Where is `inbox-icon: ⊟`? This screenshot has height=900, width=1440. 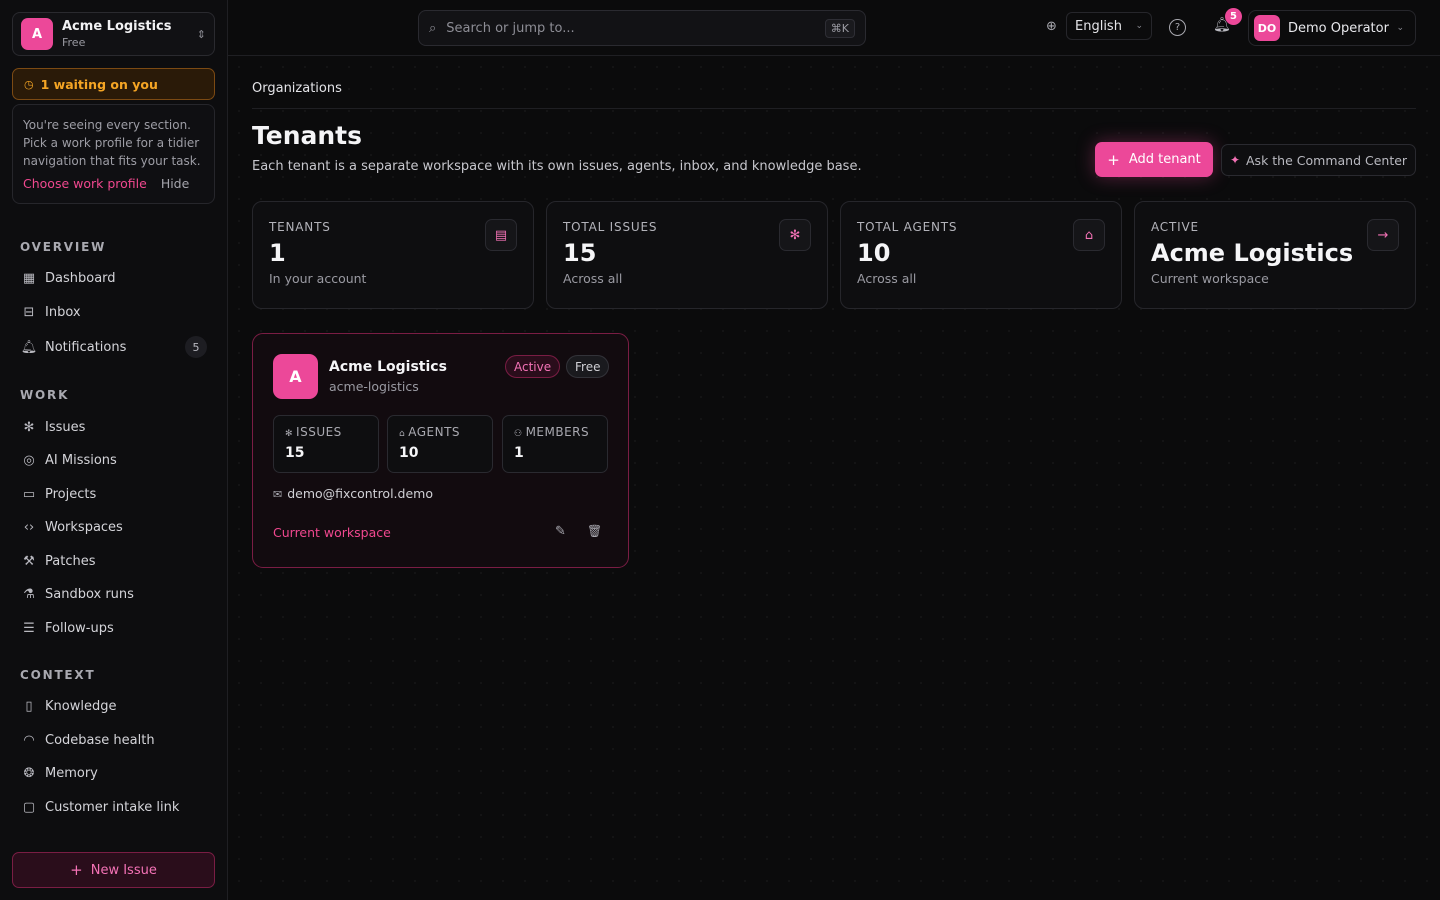
inbox-icon: ⊟ is located at coordinates (29, 312).